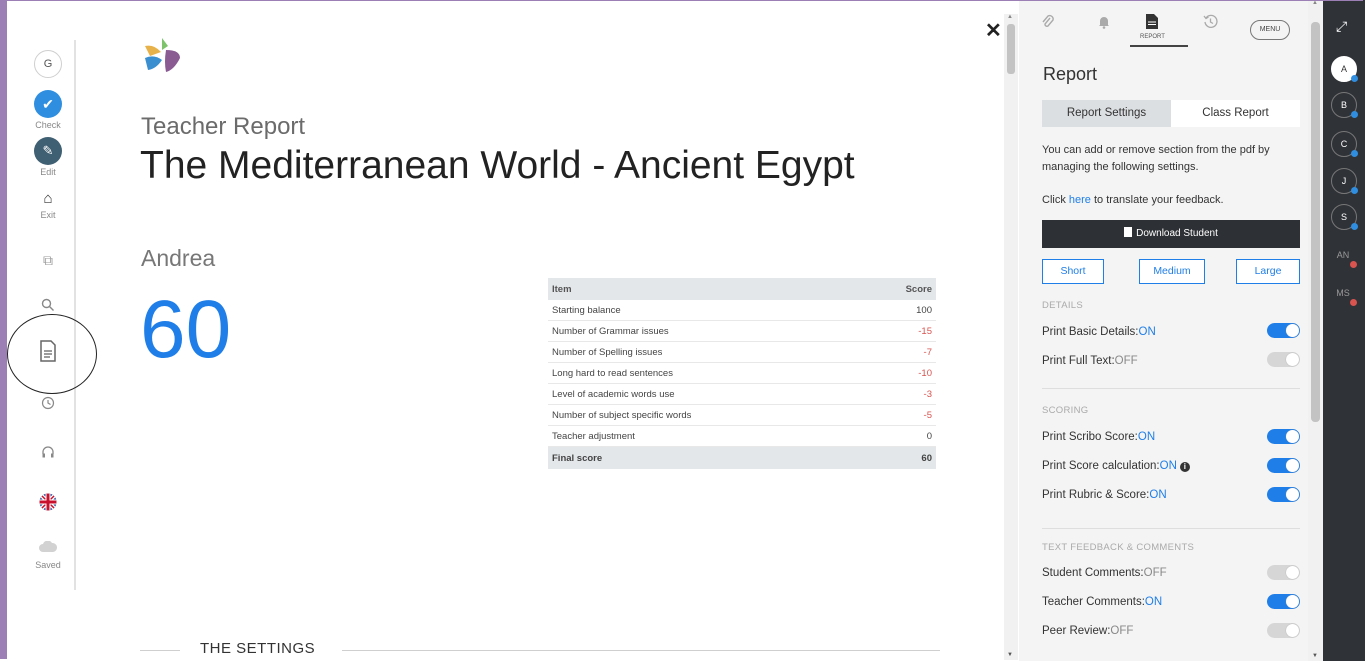 The width and height of the screenshot is (1365, 661). What do you see at coordinates (899, 436) in the screenshot?
I see `row-score: 0` at bounding box center [899, 436].